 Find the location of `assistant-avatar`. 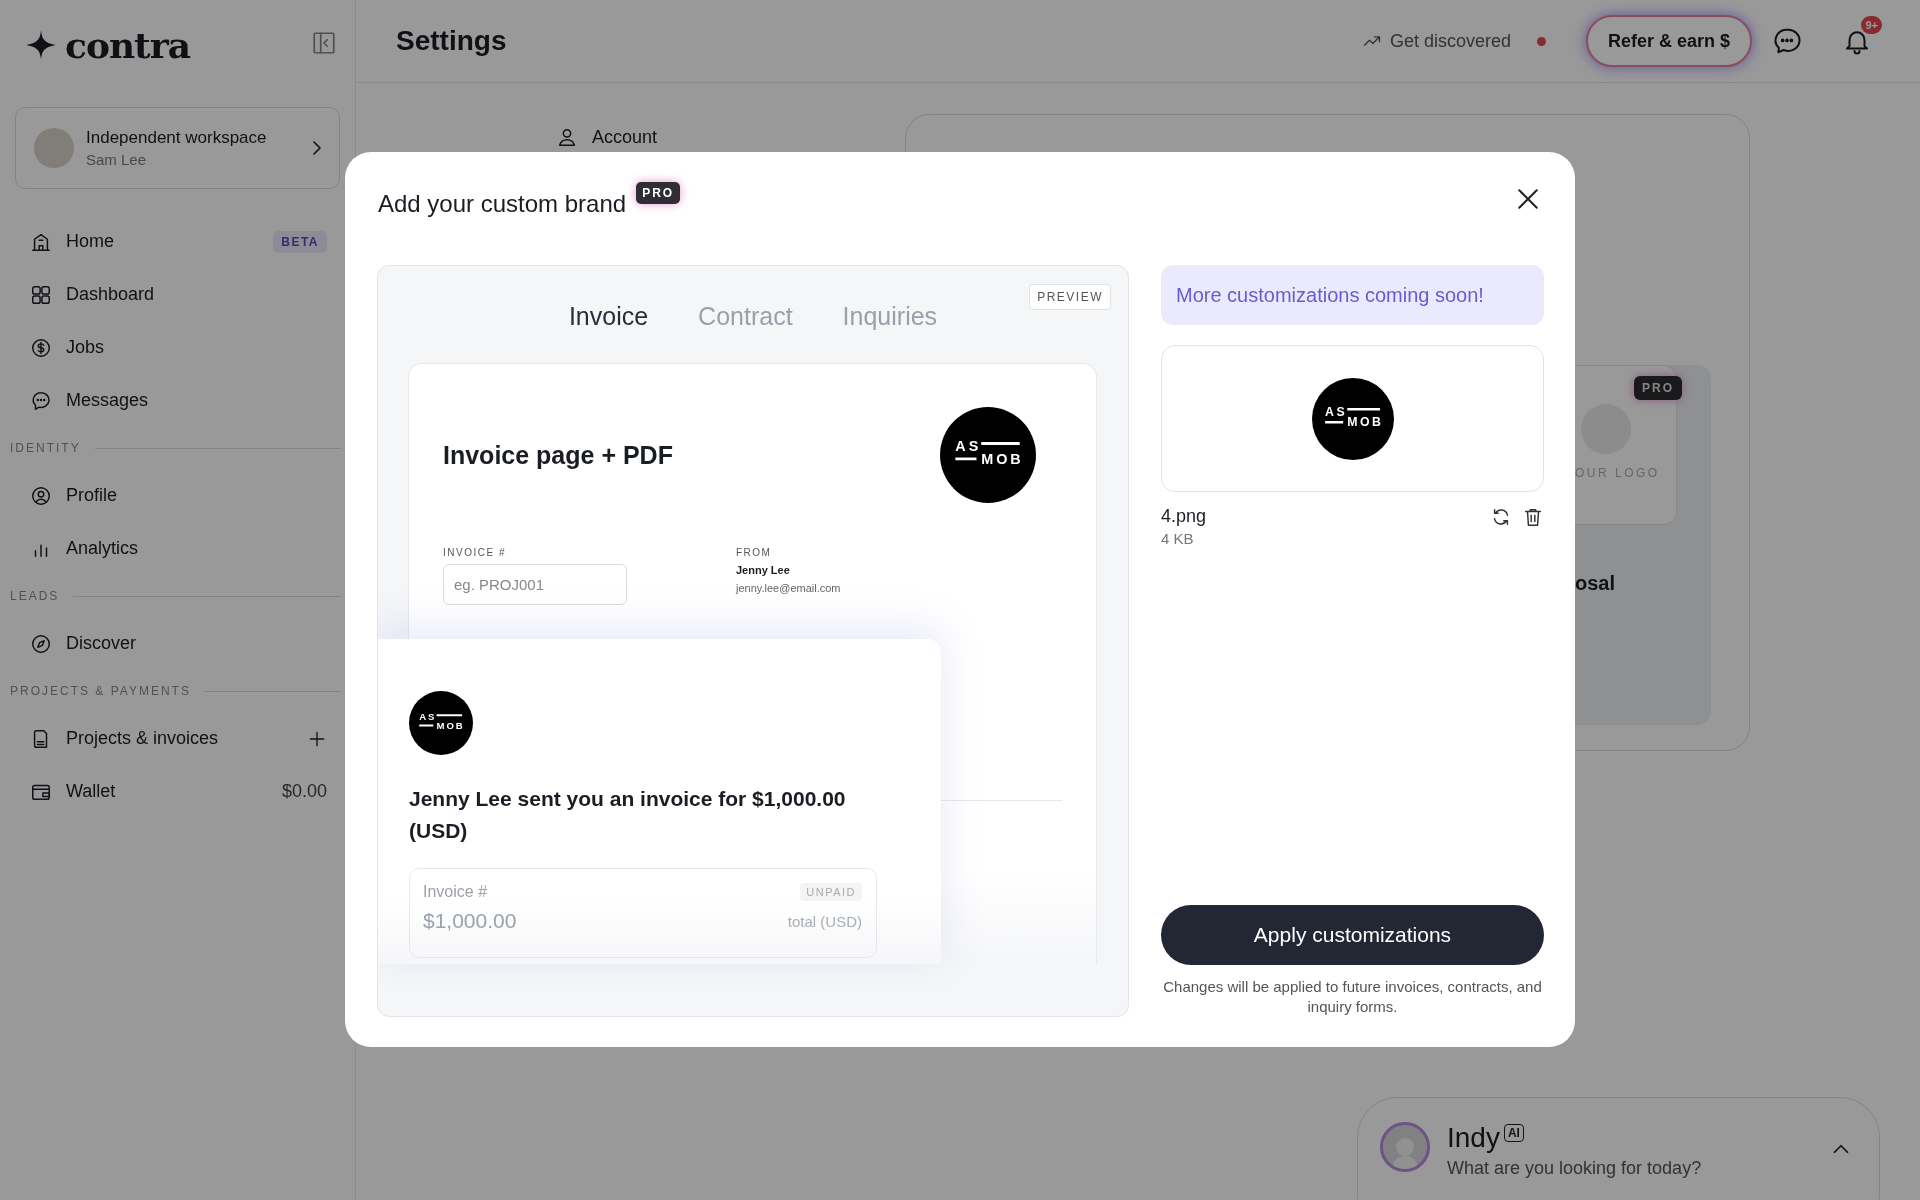

assistant-avatar is located at coordinates (1405, 1147).